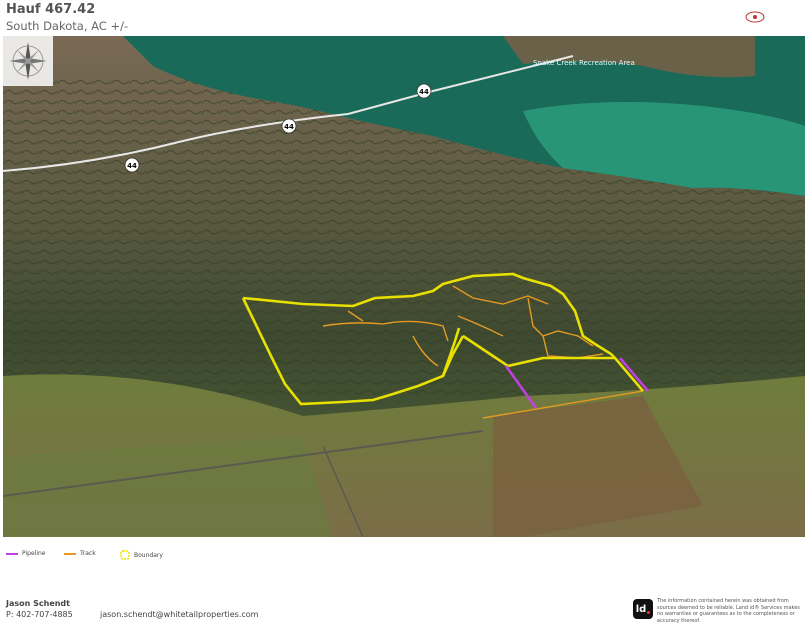 The image size is (808, 625). What do you see at coordinates (404, 557) in the screenshot?
I see `map-legend: Pipeline Track Boundary` at bounding box center [404, 557].